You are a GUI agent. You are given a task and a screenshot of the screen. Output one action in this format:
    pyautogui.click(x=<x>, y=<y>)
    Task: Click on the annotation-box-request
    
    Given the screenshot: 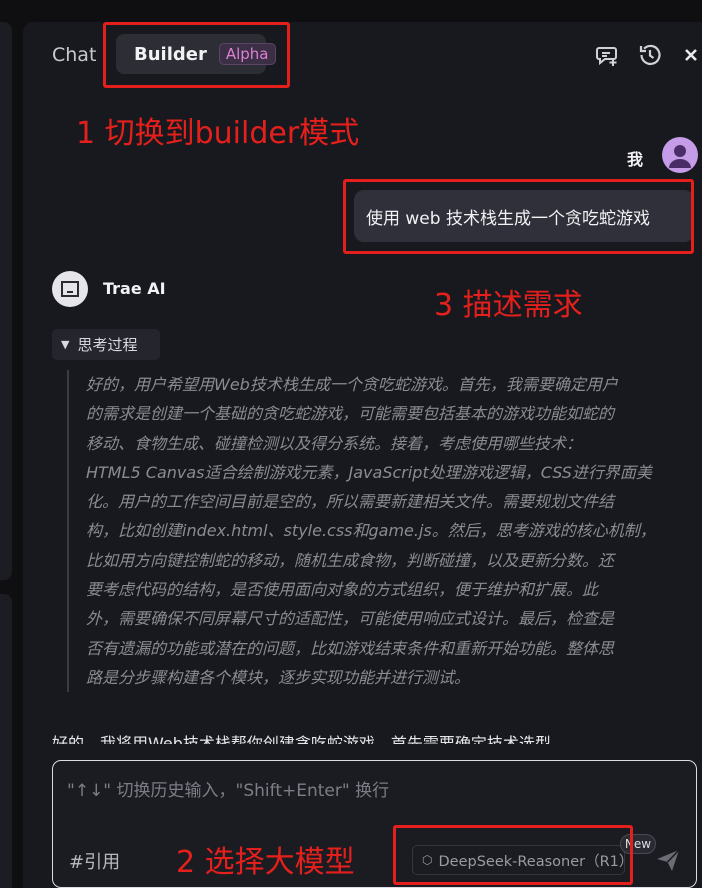 What is the action you would take?
    pyautogui.click(x=518, y=216)
    